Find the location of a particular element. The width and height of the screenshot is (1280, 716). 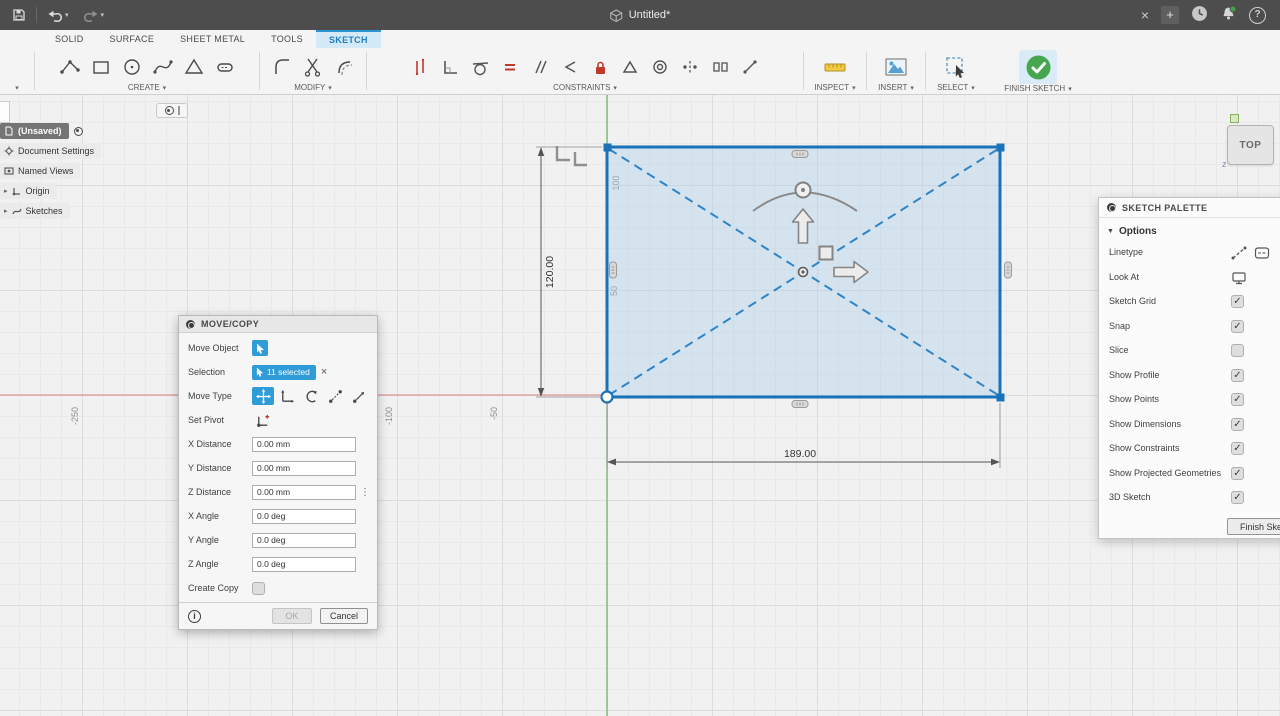

fix-constraint-icon is located at coordinates (600, 67).